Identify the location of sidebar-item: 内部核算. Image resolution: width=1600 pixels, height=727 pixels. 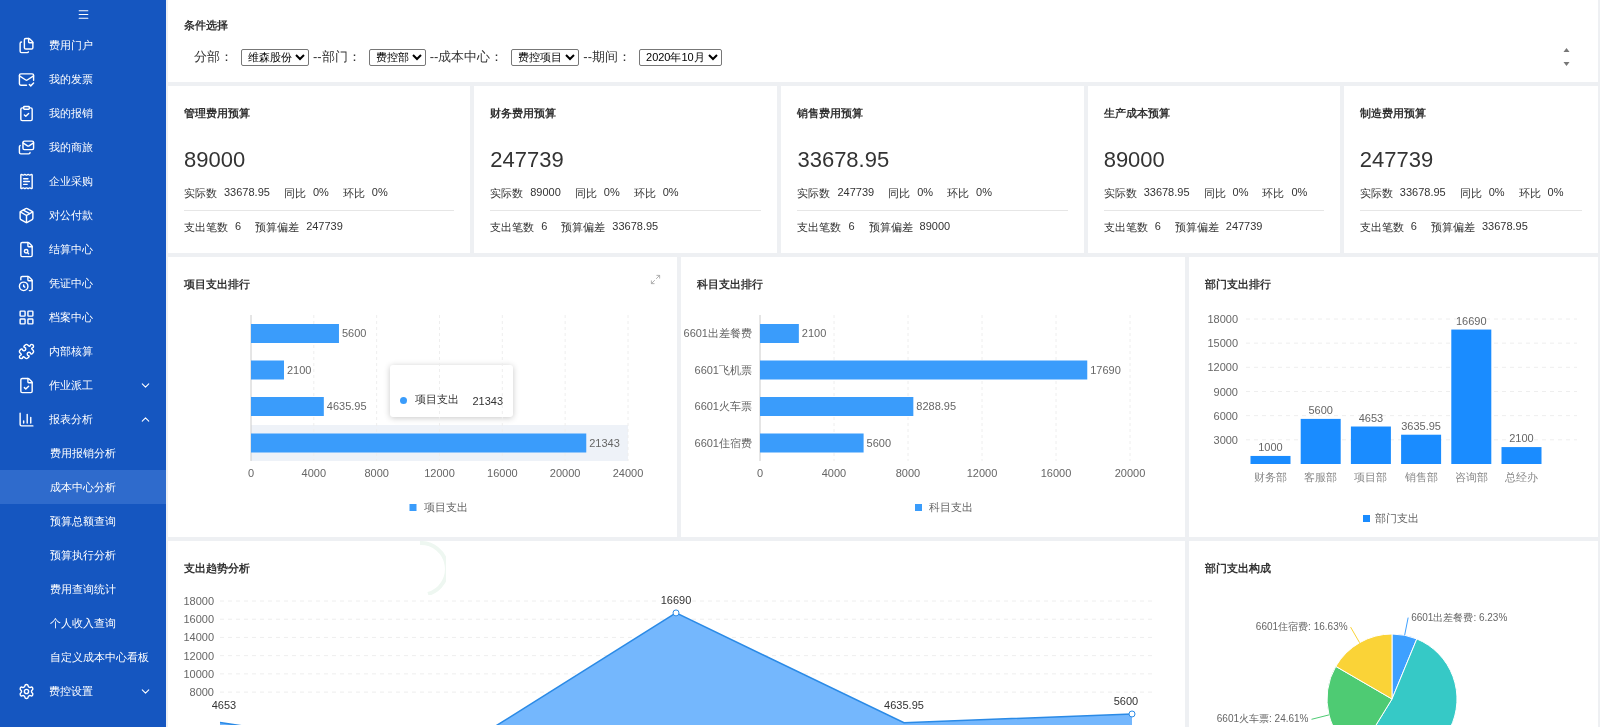
(83, 351).